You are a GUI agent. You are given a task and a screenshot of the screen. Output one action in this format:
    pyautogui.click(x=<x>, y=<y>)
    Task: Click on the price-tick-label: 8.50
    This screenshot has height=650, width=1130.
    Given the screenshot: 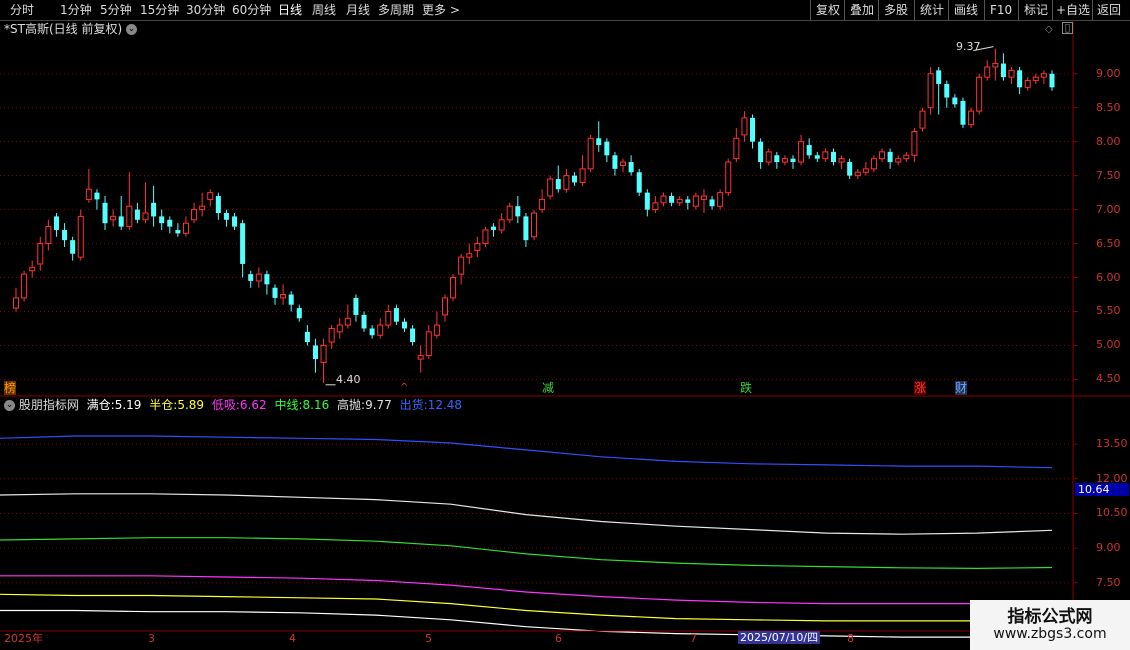 What is the action you would take?
    pyautogui.click(x=1108, y=107)
    